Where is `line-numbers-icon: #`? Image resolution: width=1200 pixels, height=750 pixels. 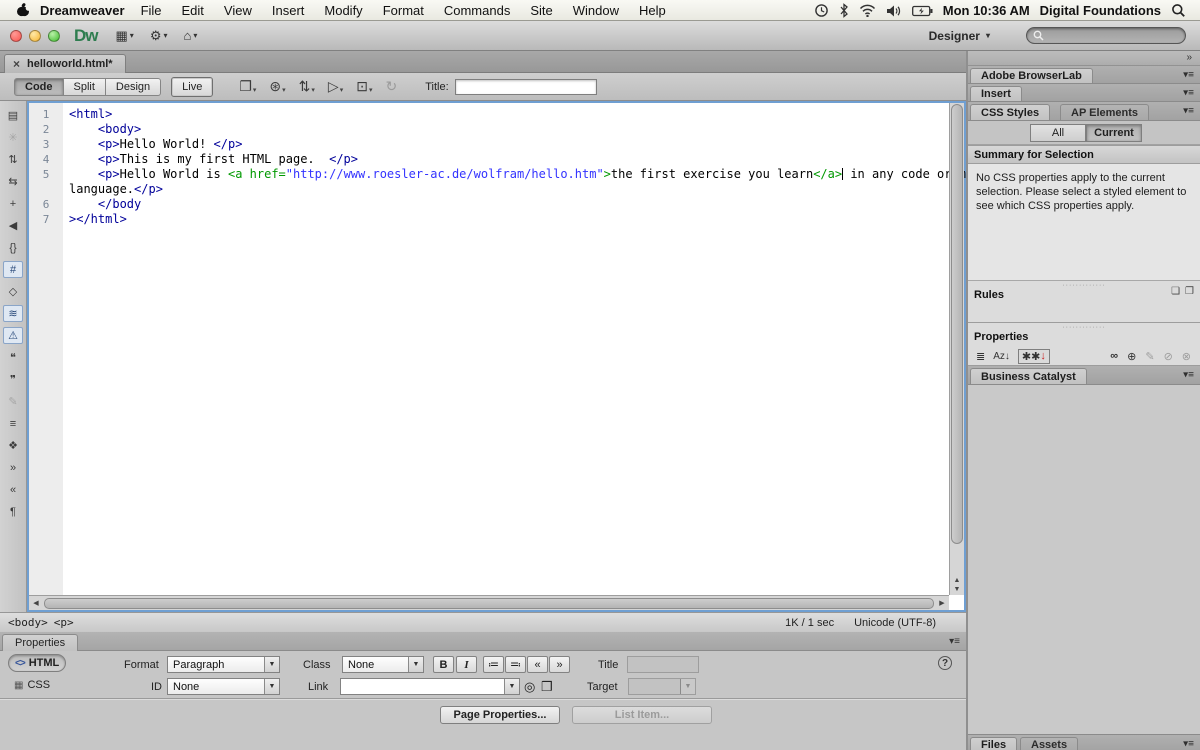
line-numbers-icon: # is located at coordinates (13, 269).